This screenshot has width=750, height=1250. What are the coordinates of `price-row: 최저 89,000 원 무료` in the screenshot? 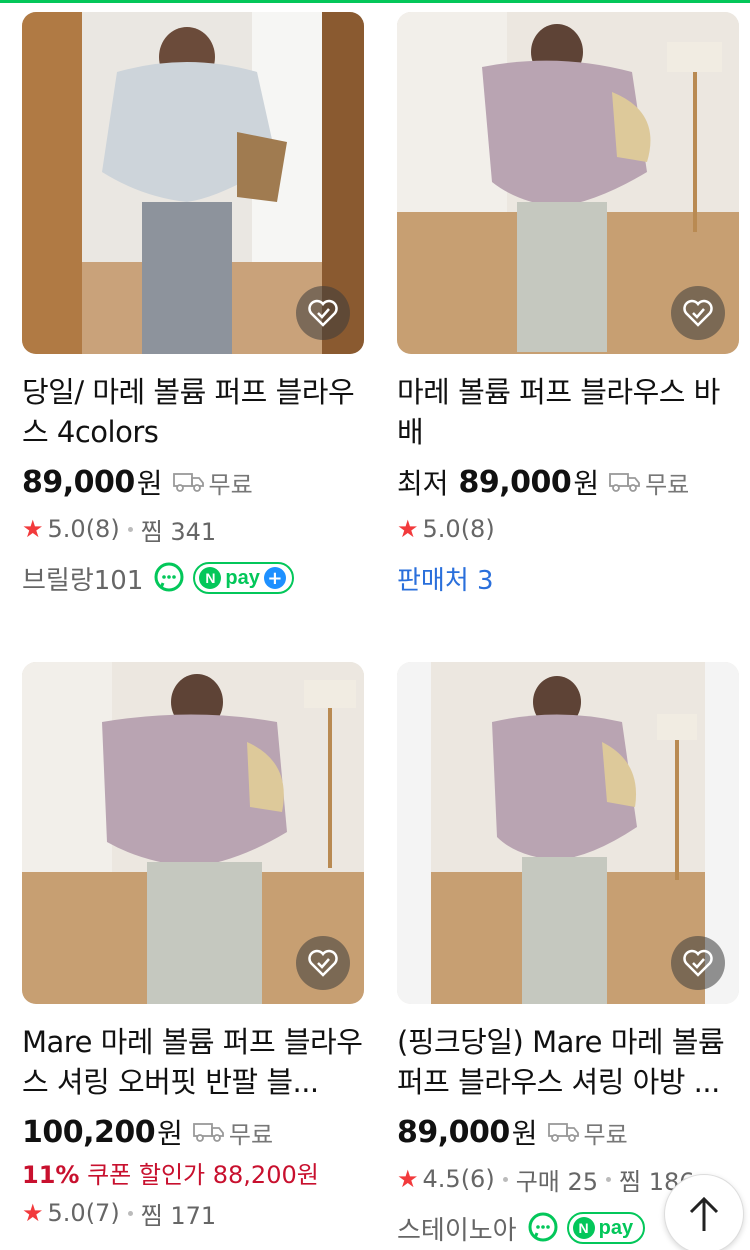 It's located at (568, 482).